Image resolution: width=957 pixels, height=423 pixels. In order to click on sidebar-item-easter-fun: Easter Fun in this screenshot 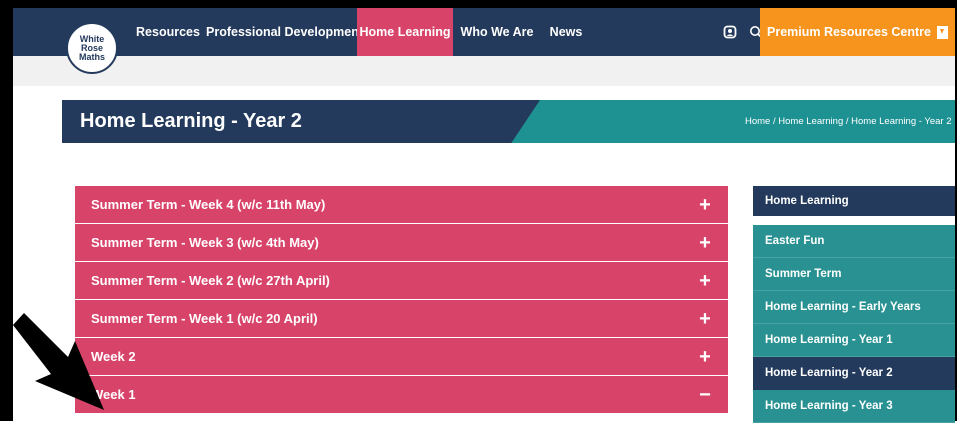, I will do `click(854, 241)`.